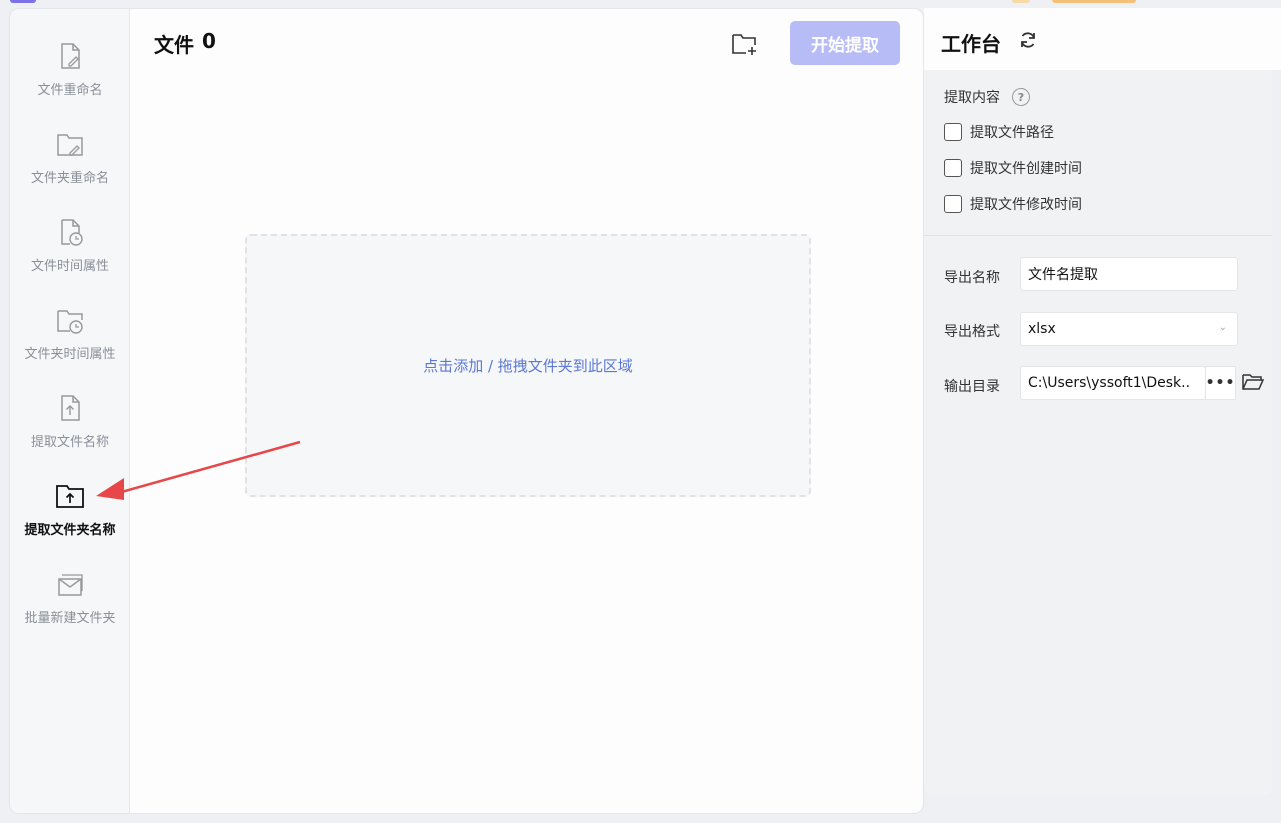 The height and width of the screenshot is (823, 1281). What do you see at coordinates (70, 618) in the screenshot?
I see `sidebar-item-label: 批量新建文件夹` at bounding box center [70, 618].